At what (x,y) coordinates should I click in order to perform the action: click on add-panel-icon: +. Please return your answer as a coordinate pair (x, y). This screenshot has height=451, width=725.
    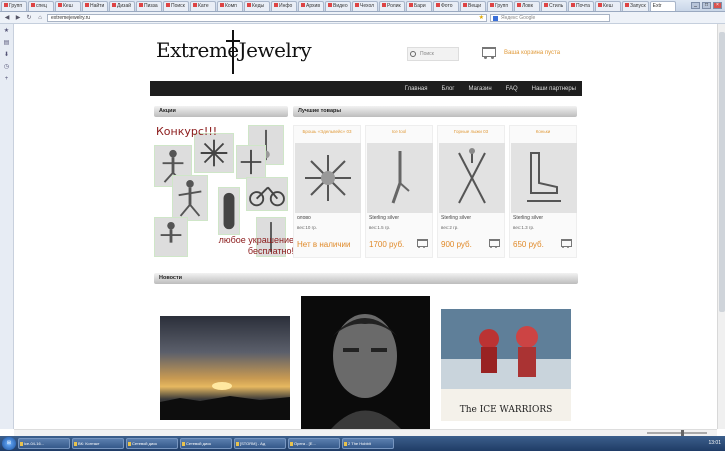
    Looking at the image, I should click on (7, 79).